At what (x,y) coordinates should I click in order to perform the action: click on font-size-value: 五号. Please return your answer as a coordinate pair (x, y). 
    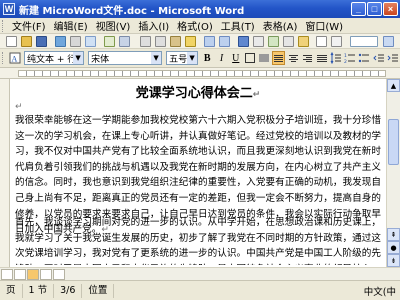
    Looking at the image, I should click on (178, 59).